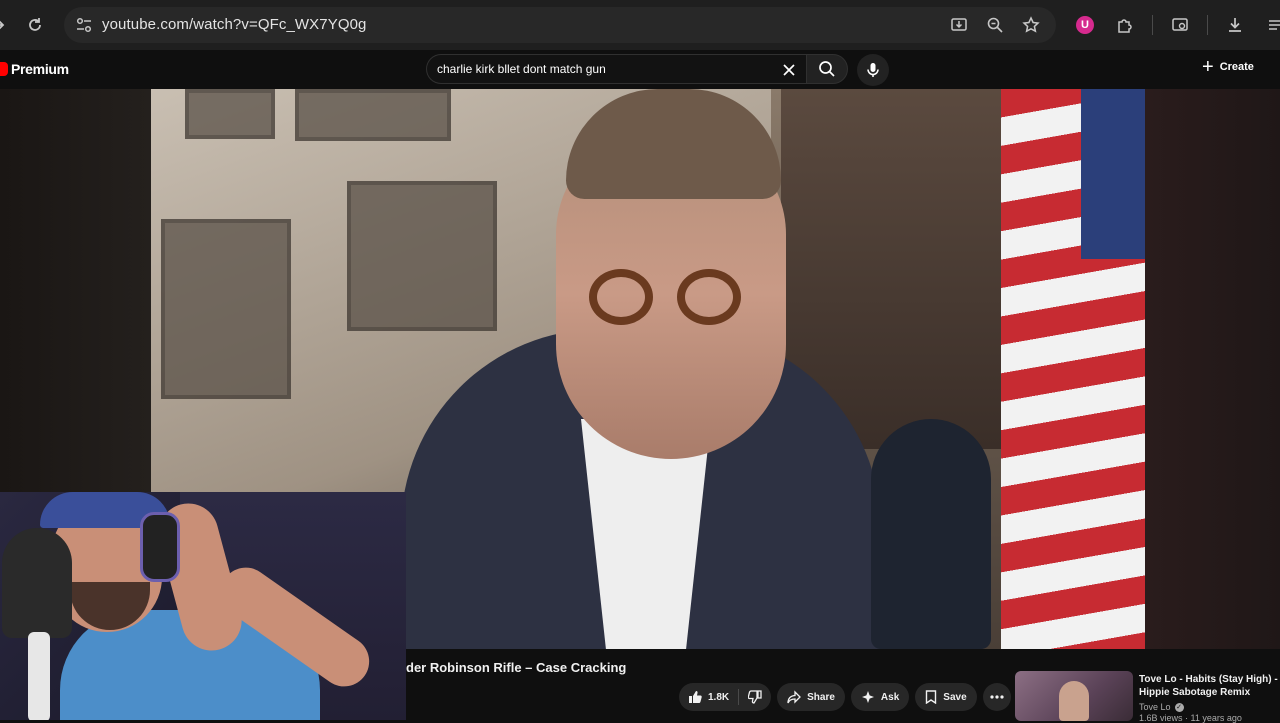 The width and height of the screenshot is (1280, 723). I want to click on forward-icon, so click(6, 25).